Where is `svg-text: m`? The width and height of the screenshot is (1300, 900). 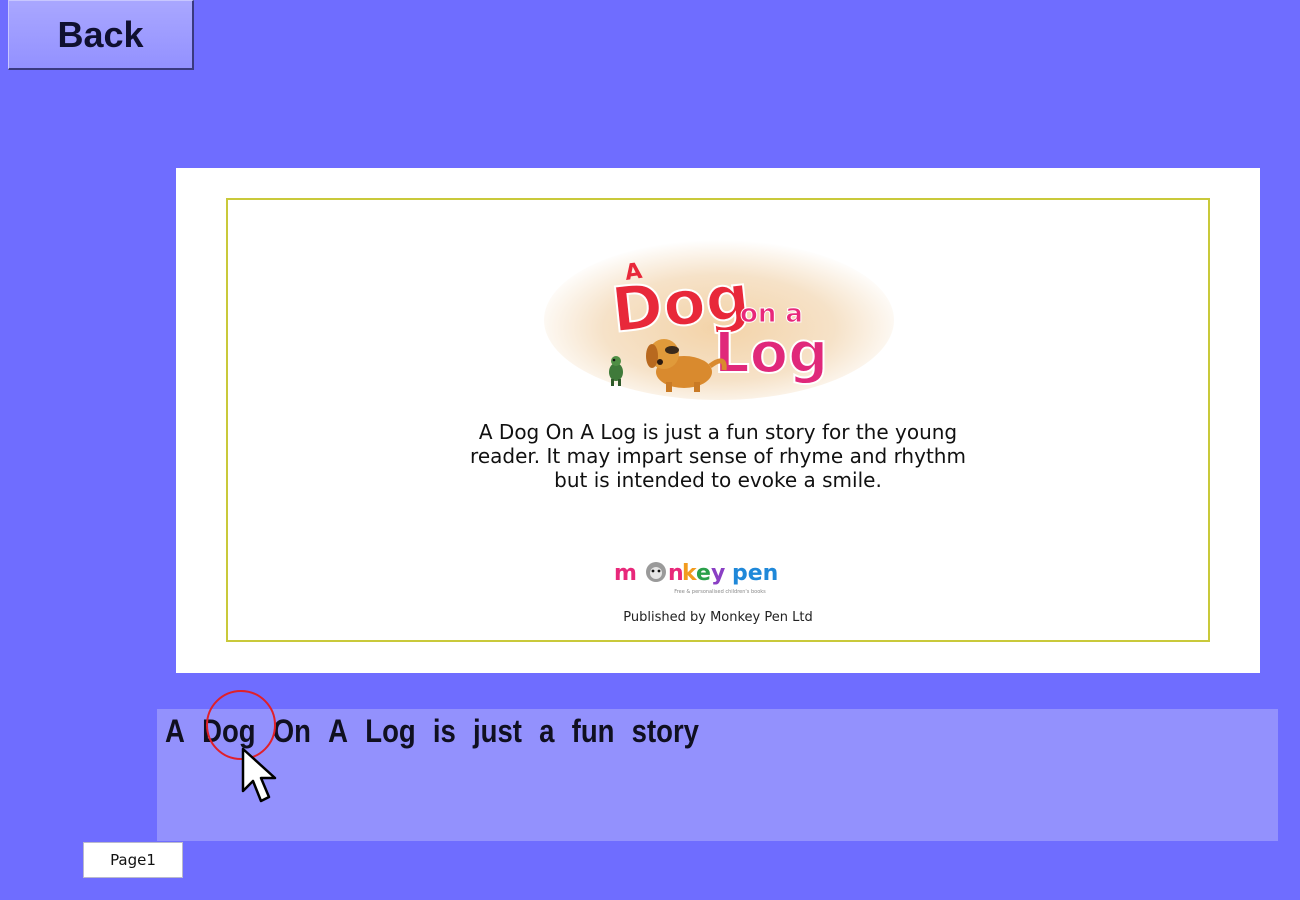
svg-text: m is located at coordinates (625, 573).